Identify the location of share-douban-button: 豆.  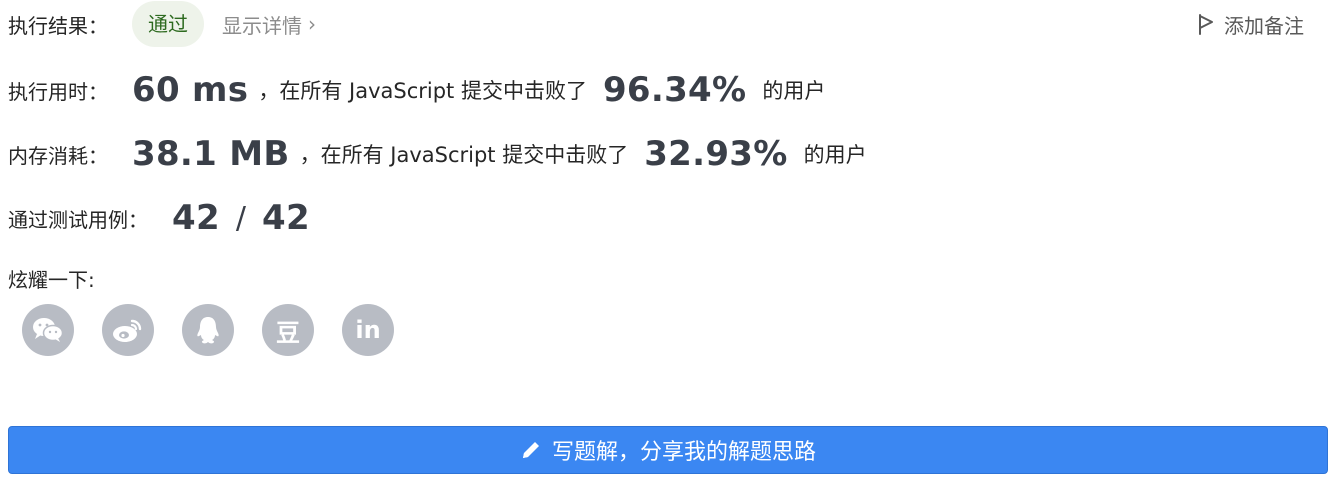
(288, 330).